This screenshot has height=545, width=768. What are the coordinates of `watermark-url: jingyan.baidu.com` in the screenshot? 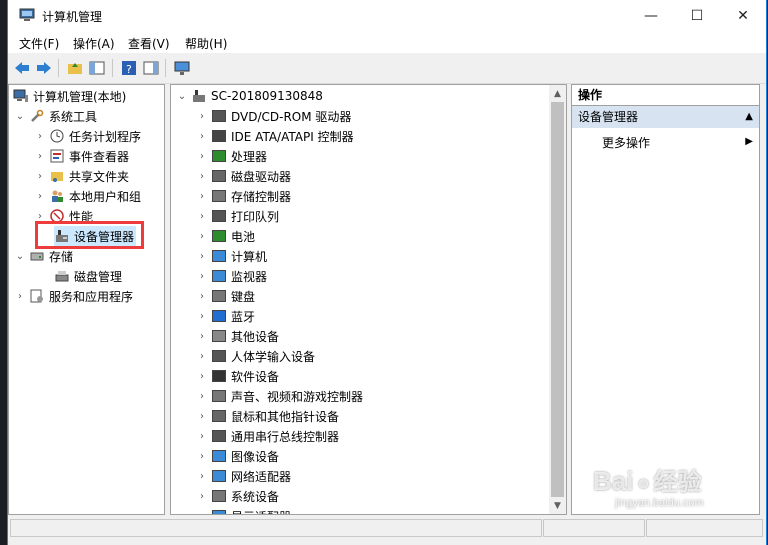 It's located at (659, 503).